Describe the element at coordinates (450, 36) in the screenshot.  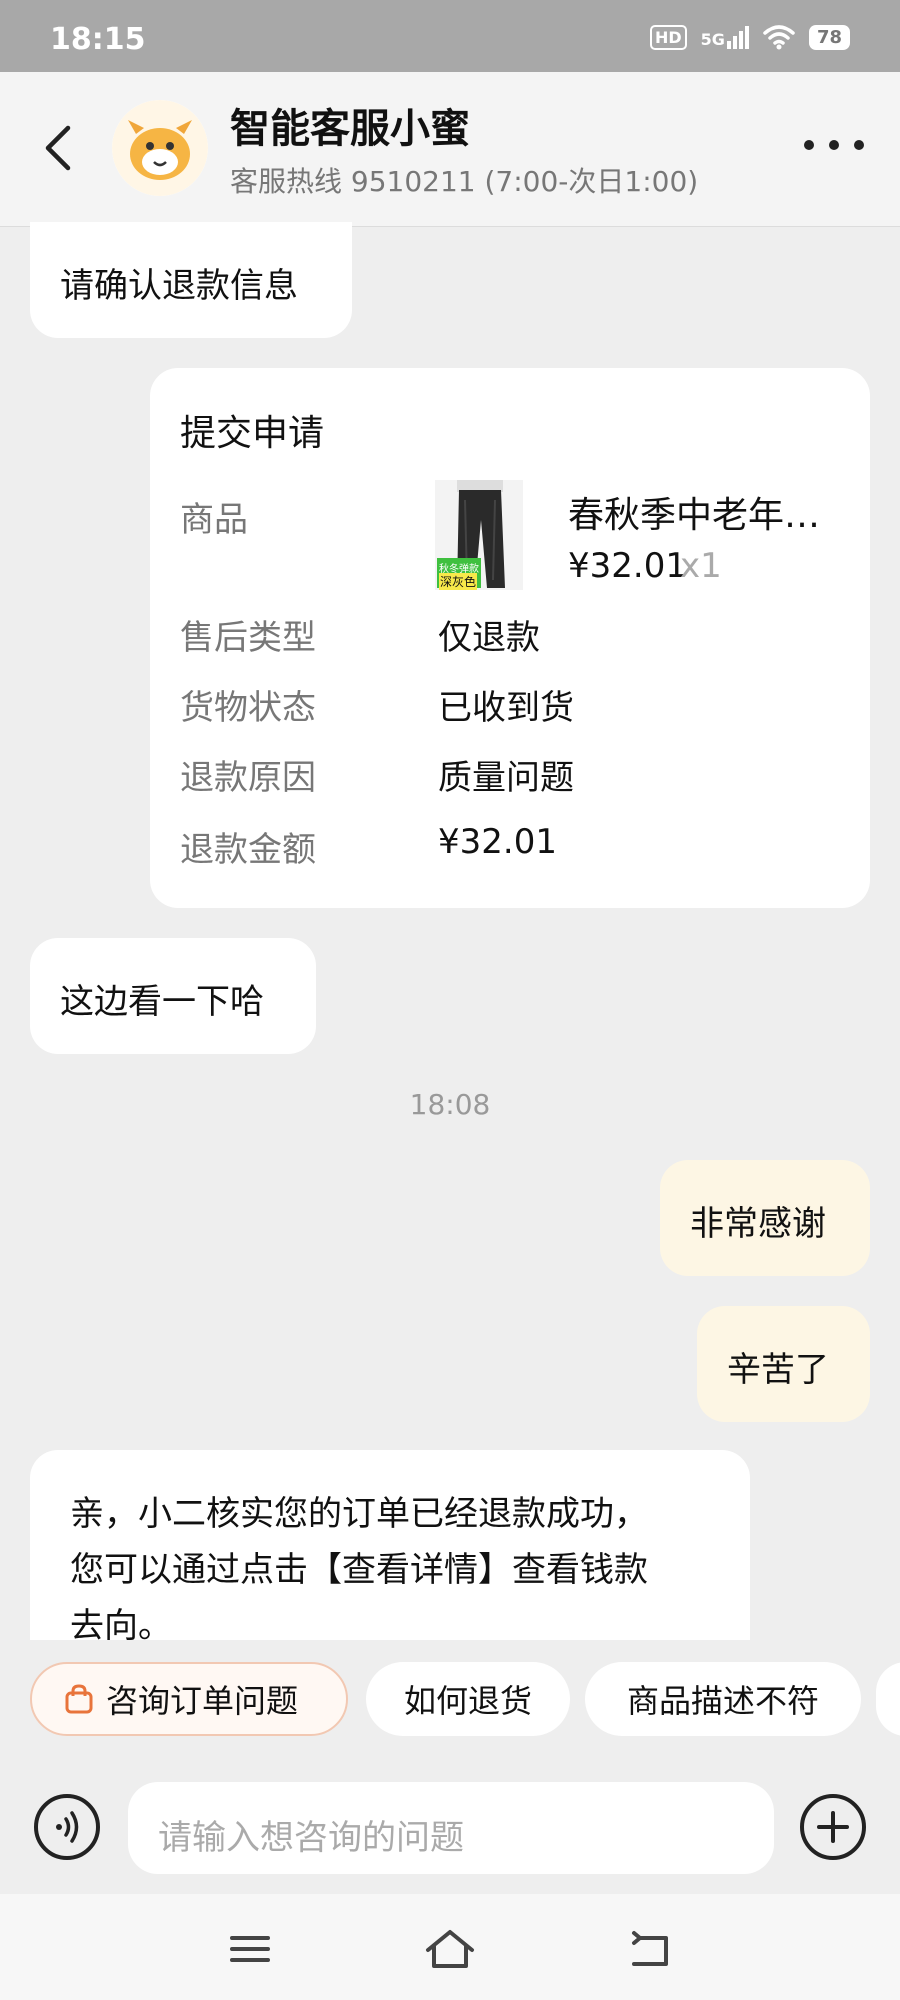
I see `status-bar: 18:15 HD 5G 78` at that location.